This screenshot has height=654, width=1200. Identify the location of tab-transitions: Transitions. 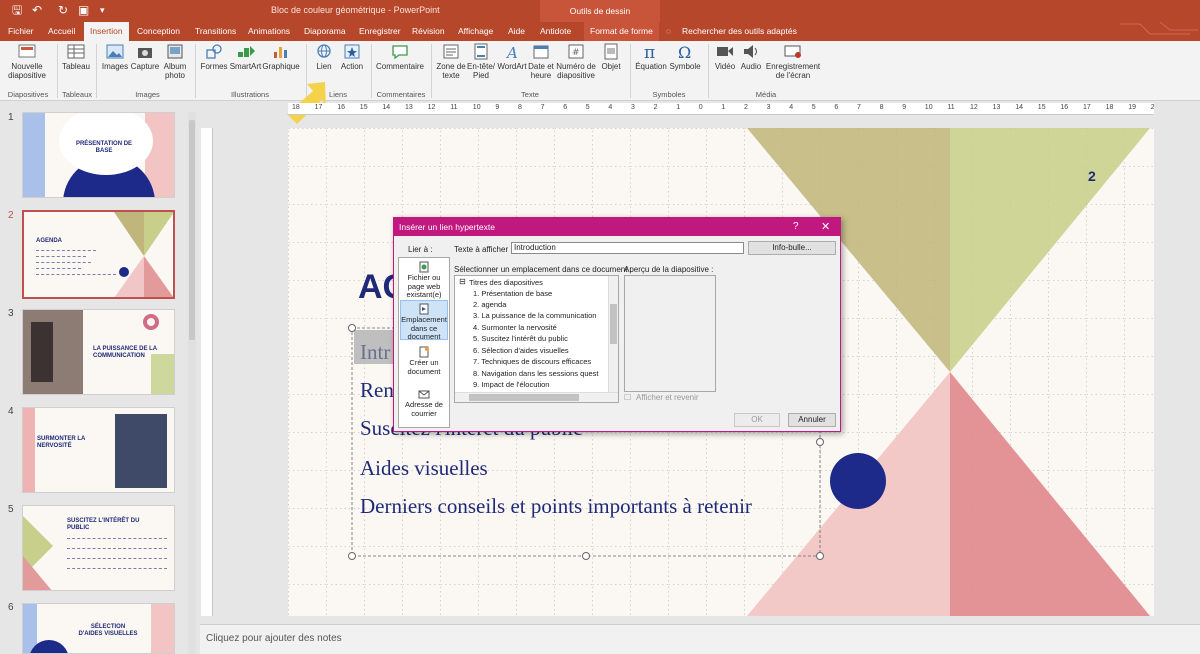
(215, 31).